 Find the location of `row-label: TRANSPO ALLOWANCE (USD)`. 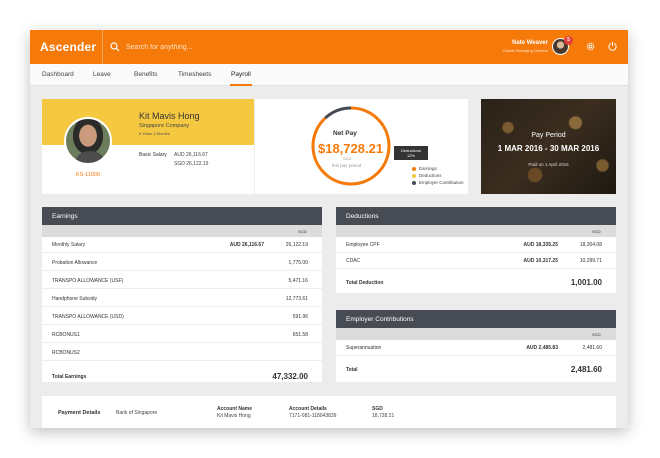

row-label: TRANSPO ALLOWANCE (USD) is located at coordinates (88, 317).